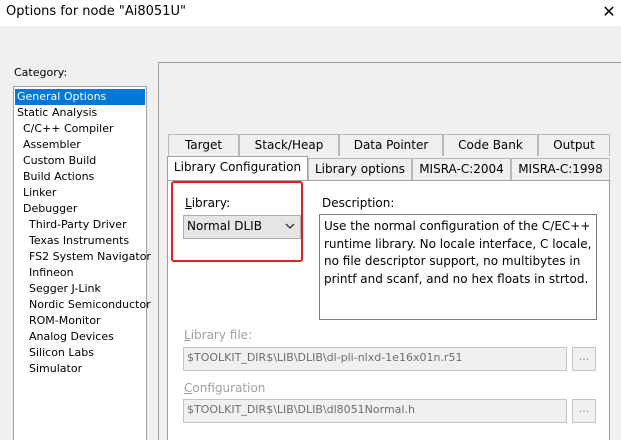  I want to click on category-item-nordic-semiconductor: Nordic Semiconductor, so click(83, 305).